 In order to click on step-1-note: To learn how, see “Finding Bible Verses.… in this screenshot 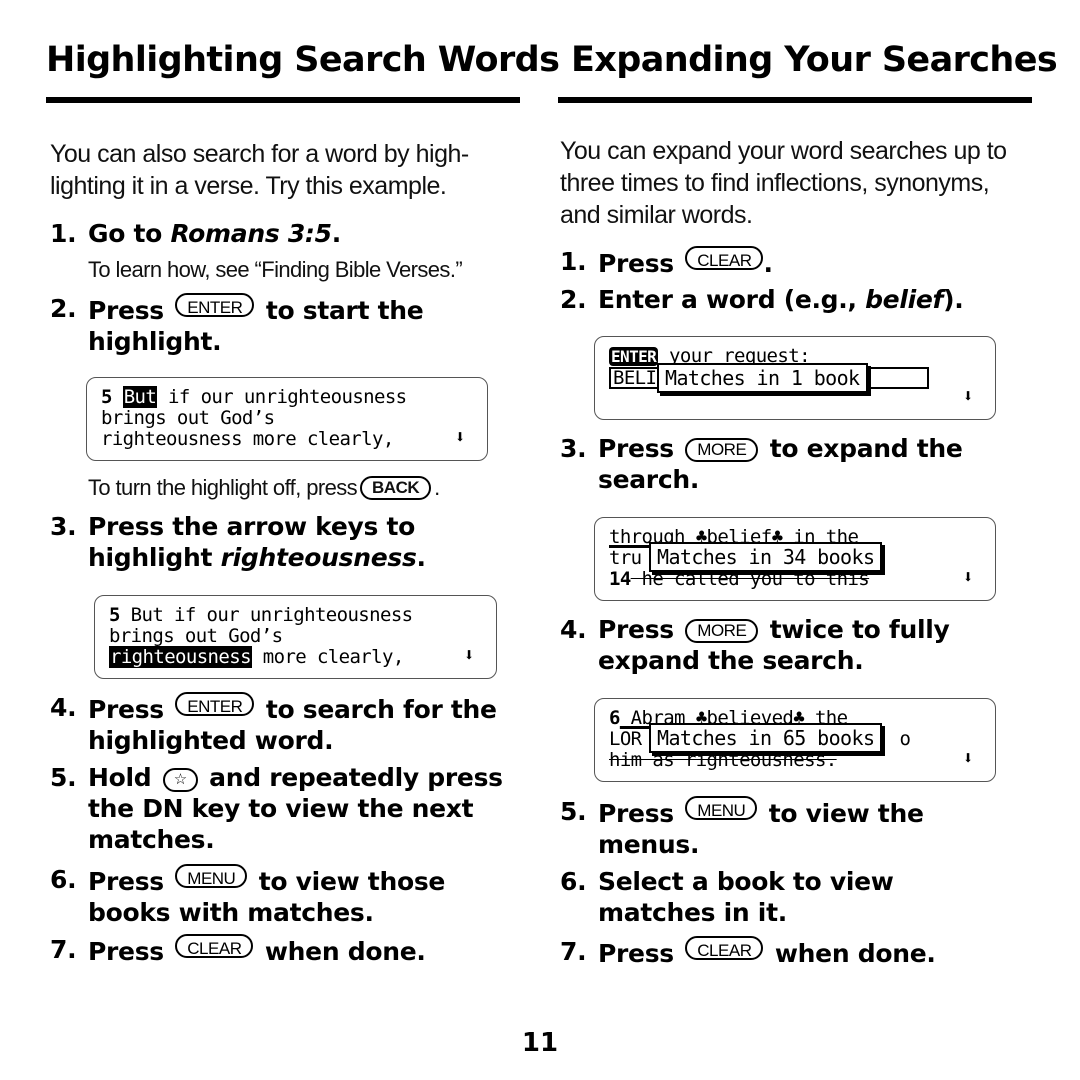, I will do `click(275, 269)`.